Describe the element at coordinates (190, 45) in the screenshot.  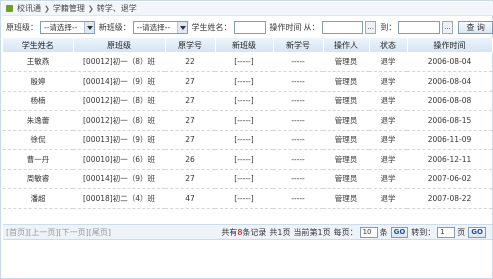
I see `column-header: 原学号` at that location.